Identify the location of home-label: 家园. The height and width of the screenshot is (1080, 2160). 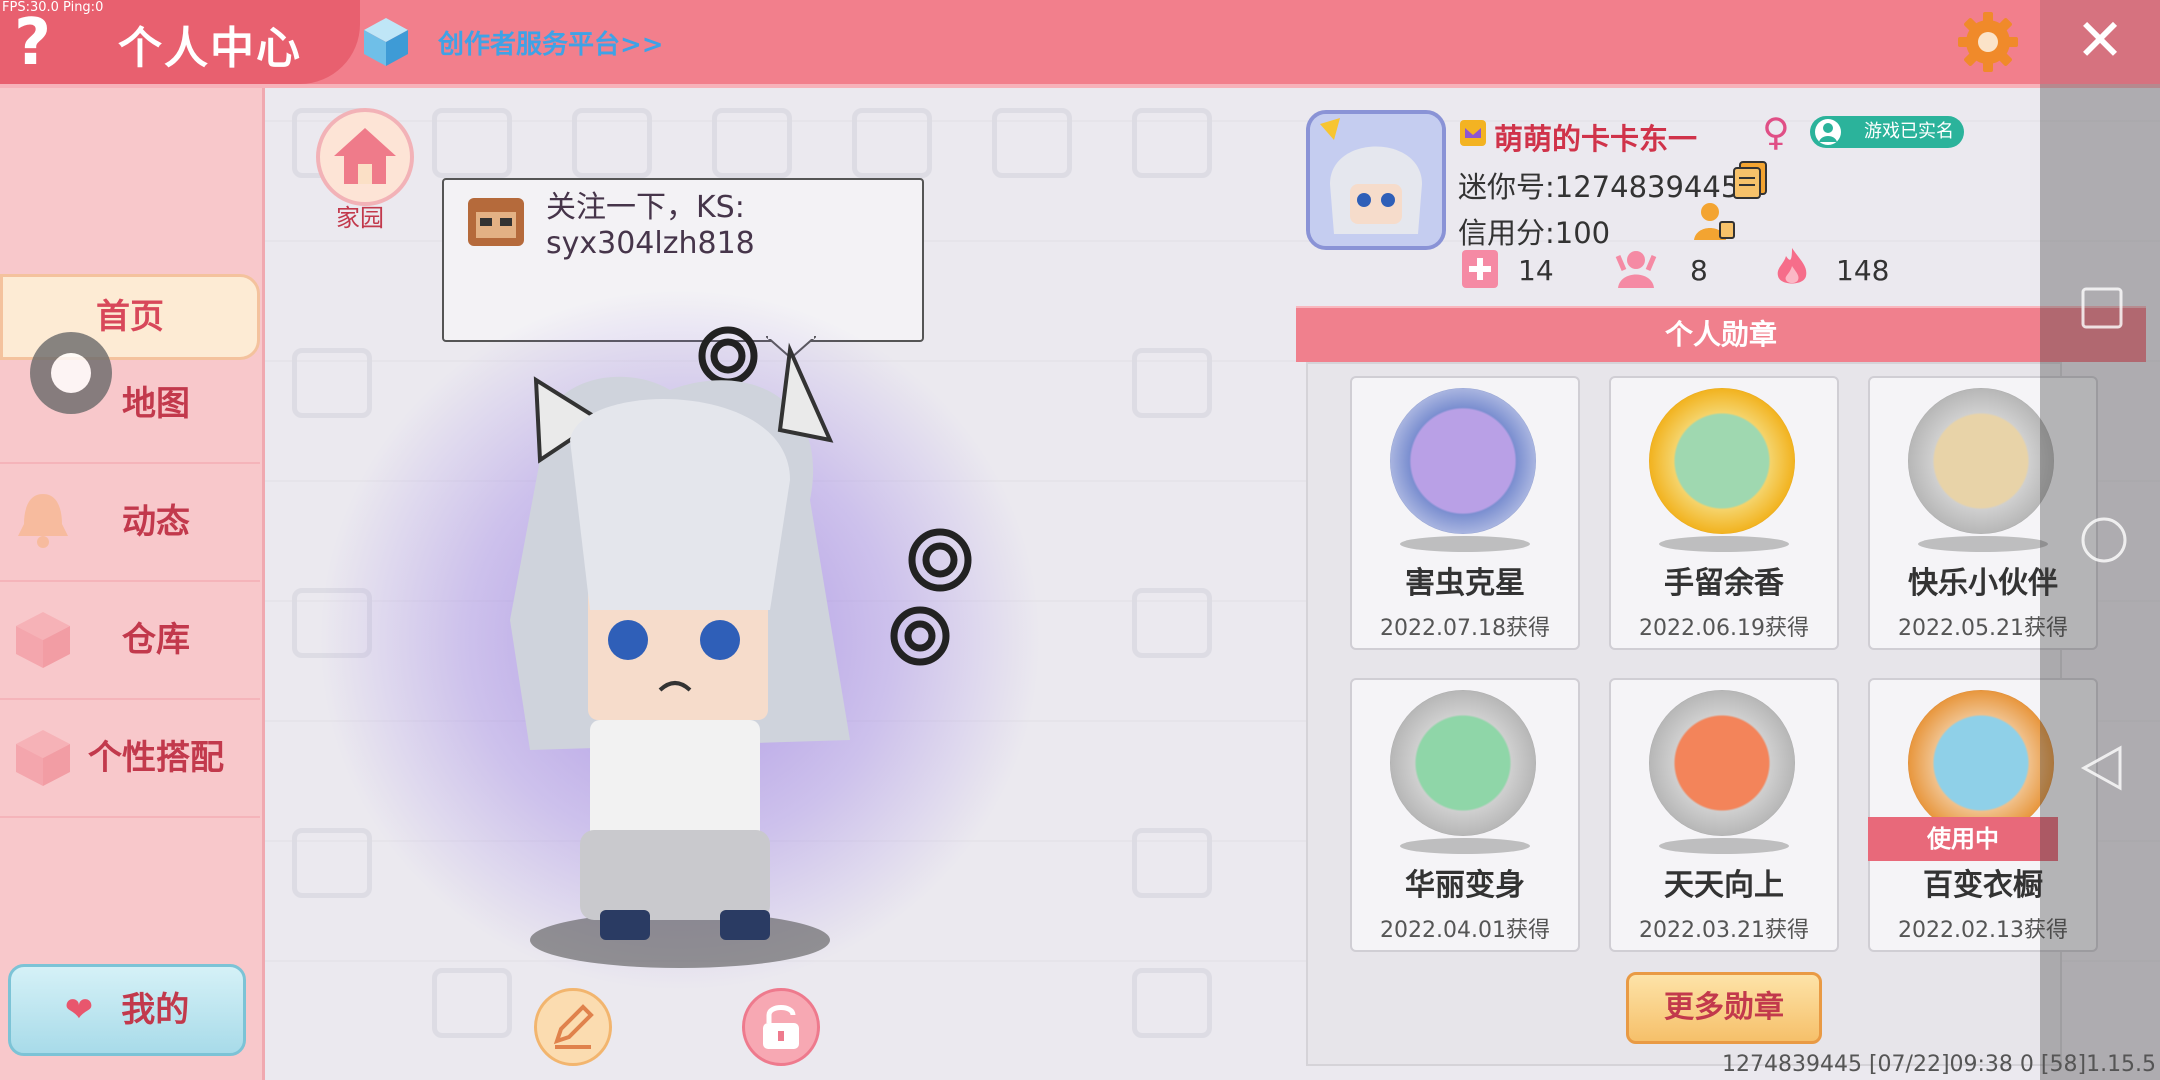
(360, 218).